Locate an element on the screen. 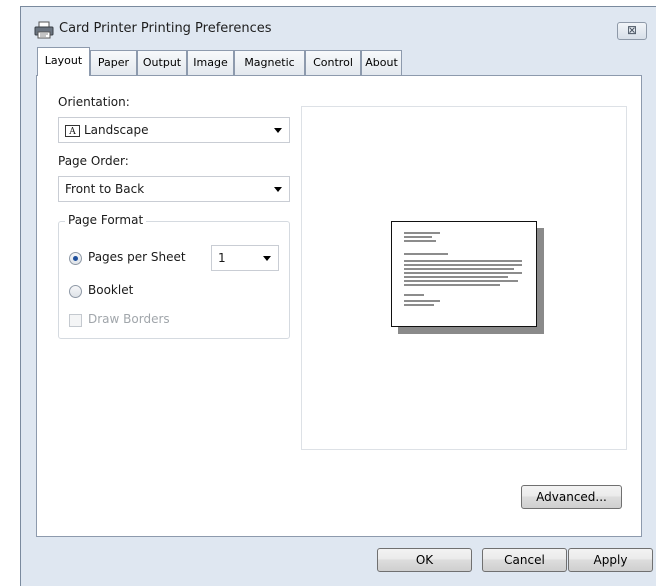  page-format-title: Page Format is located at coordinates (106, 220).